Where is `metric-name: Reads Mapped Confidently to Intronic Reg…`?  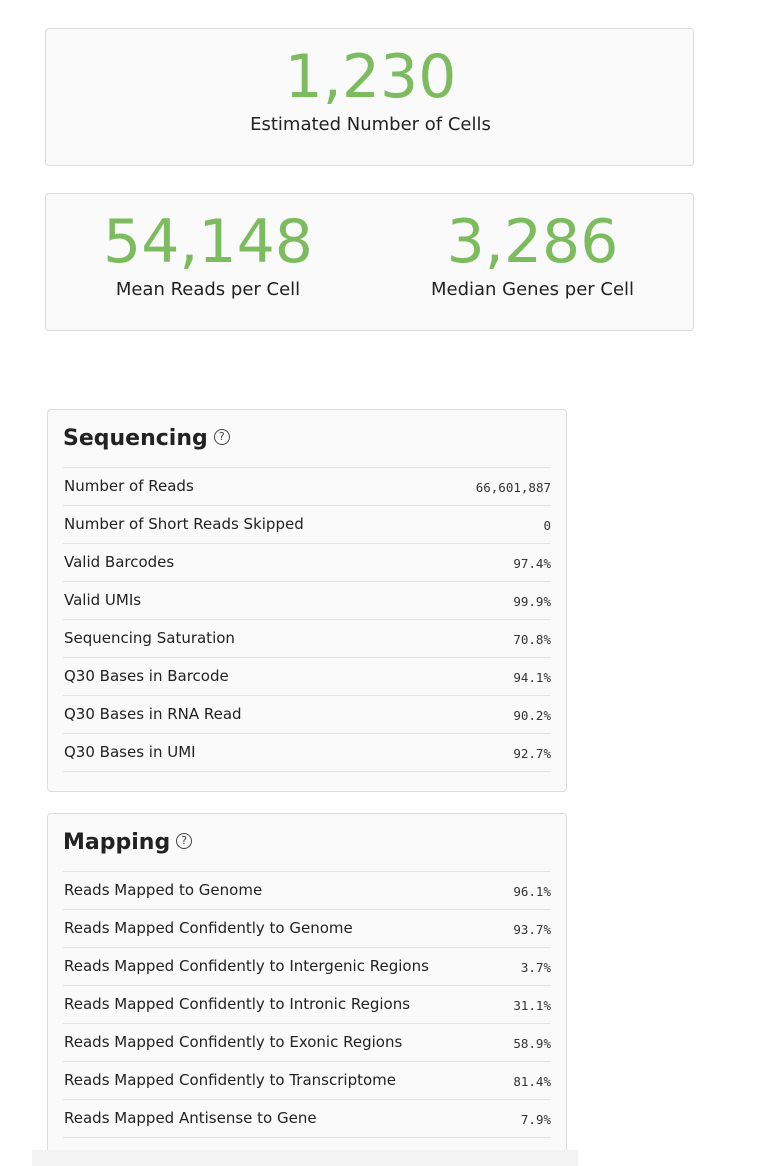
metric-name: Reads Mapped Confidently to Intronic Reg… is located at coordinates (237, 1004).